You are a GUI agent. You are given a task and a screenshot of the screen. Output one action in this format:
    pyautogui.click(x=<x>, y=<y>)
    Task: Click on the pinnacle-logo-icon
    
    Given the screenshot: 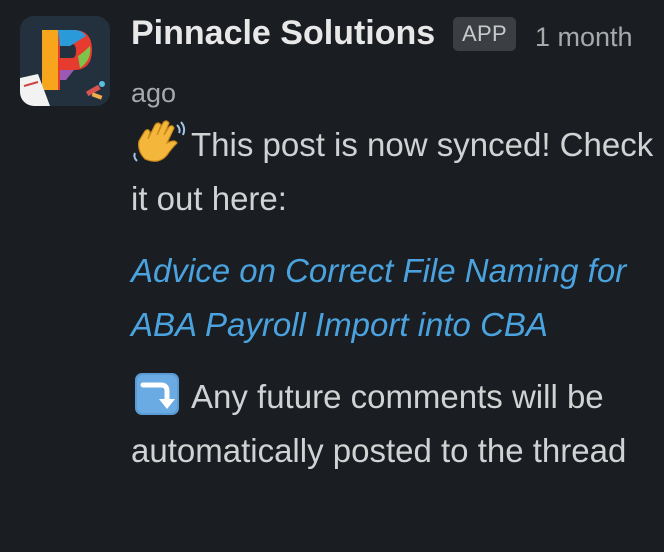 What is the action you would take?
    pyautogui.click(x=65, y=61)
    